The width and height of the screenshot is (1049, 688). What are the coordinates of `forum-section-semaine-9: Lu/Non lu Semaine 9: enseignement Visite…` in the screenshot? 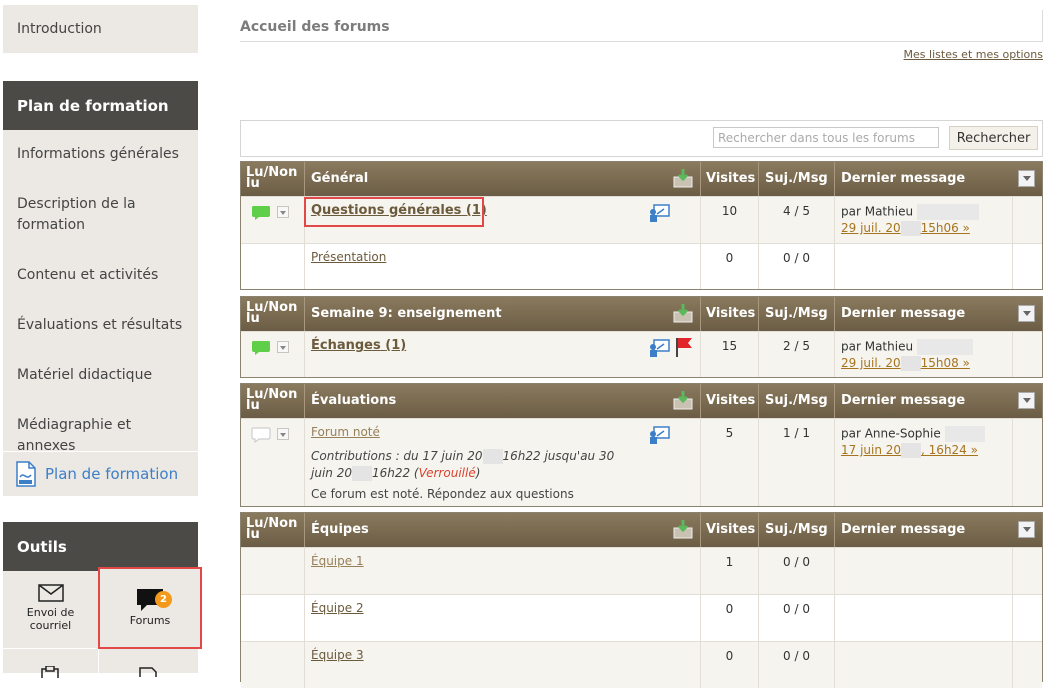 It's located at (641, 337).